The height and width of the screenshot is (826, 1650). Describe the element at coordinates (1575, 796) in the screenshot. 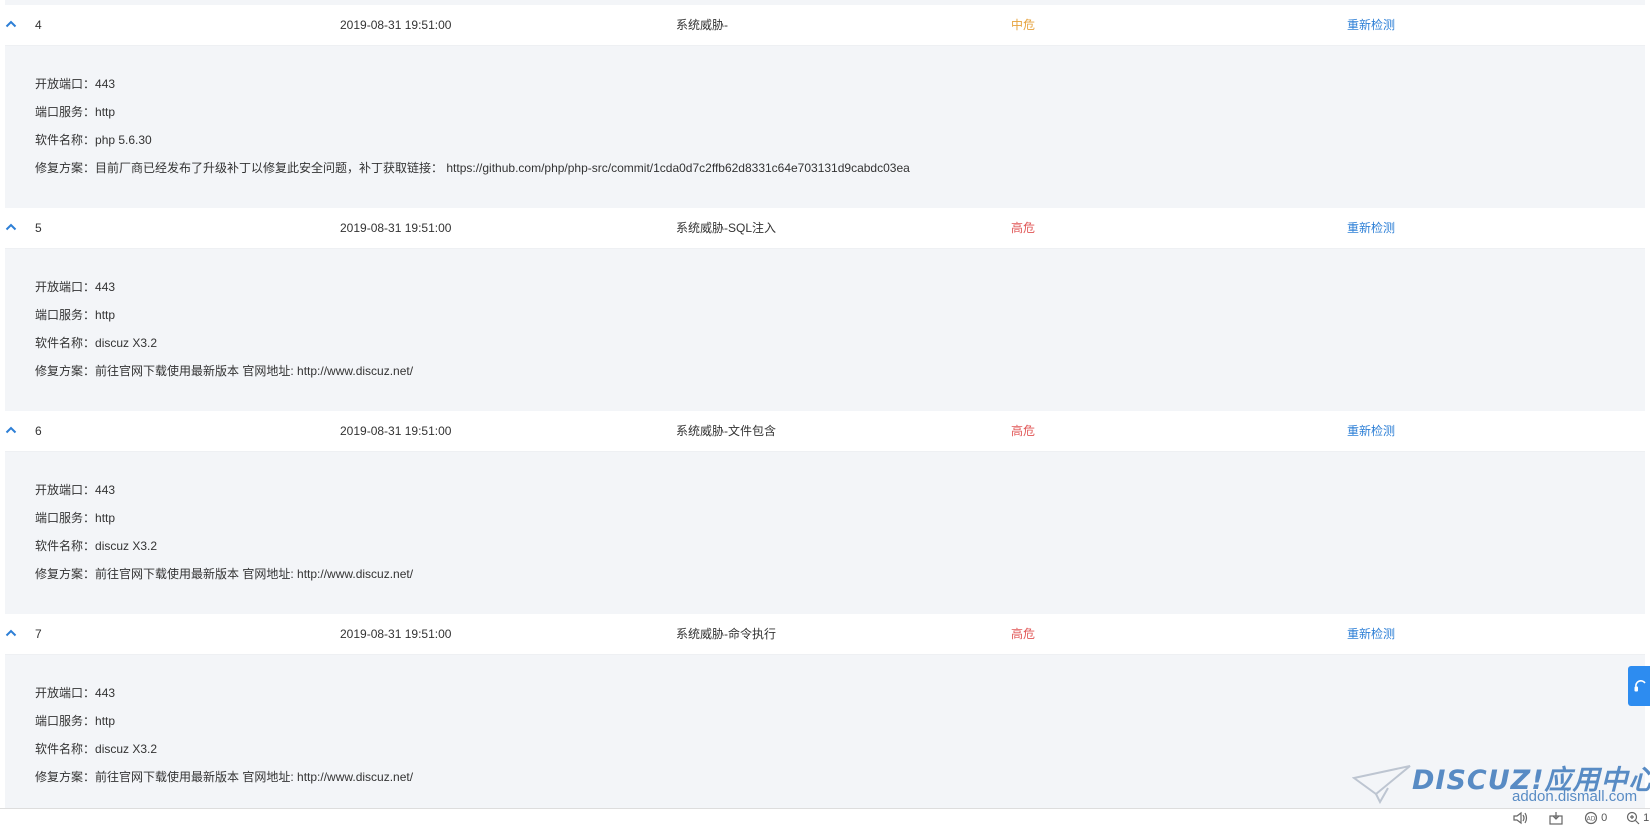

I see `watermark-site: addon.dismall.com` at that location.